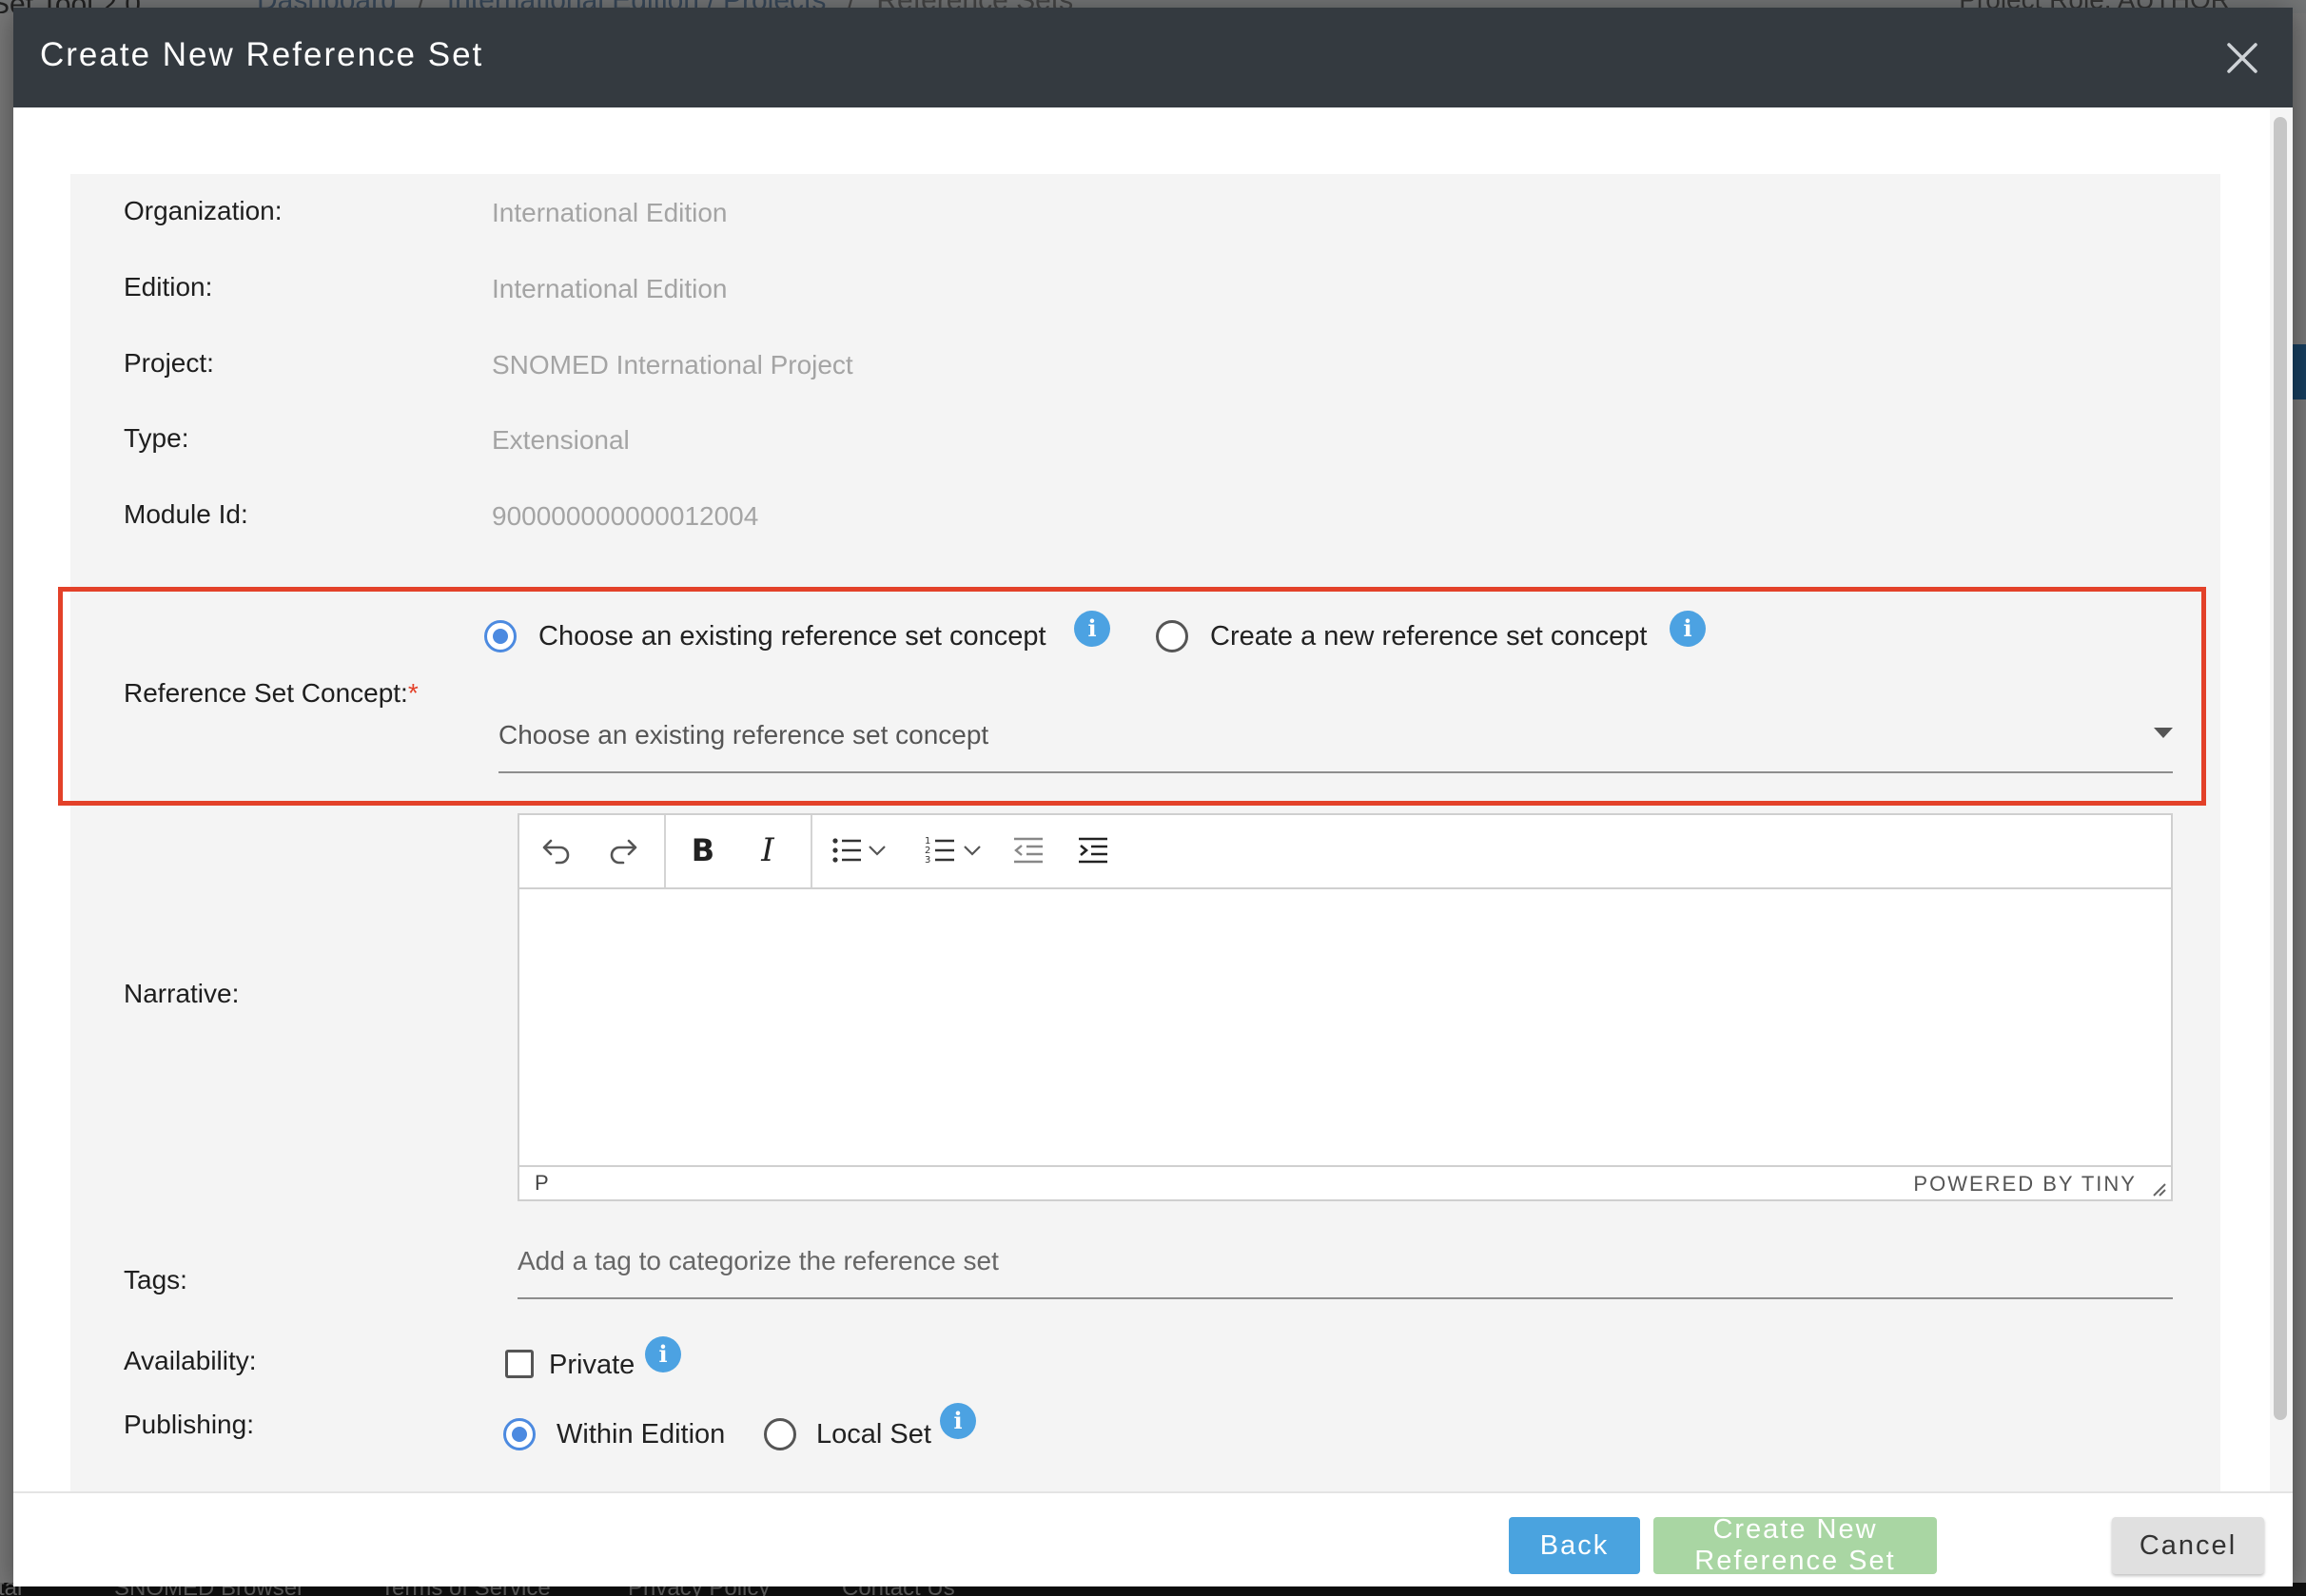 Image resolution: width=2306 pixels, height=1596 pixels. What do you see at coordinates (672, 365) in the screenshot?
I see `project-value: SNOMED International Project` at bounding box center [672, 365].